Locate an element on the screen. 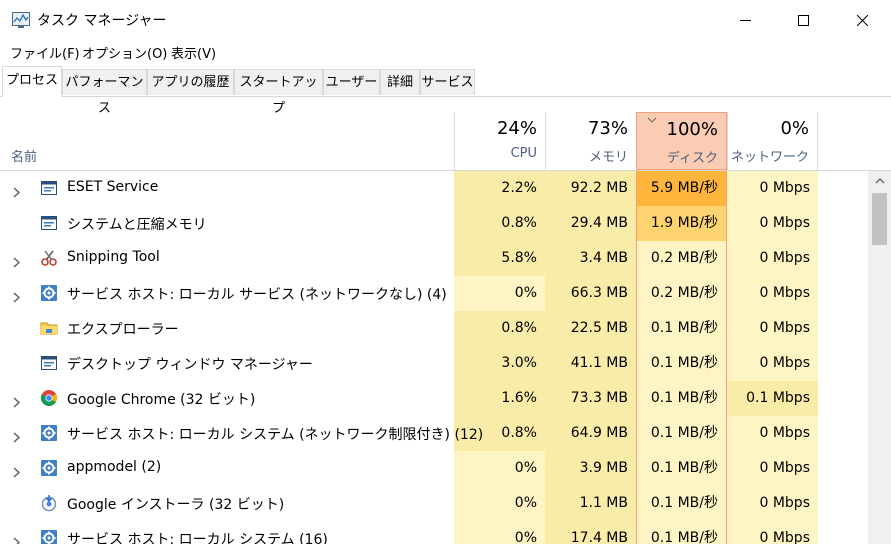 This screenshot has height=544, width=891. disk-total-percent: 100% is located at coordinates (692, 129).